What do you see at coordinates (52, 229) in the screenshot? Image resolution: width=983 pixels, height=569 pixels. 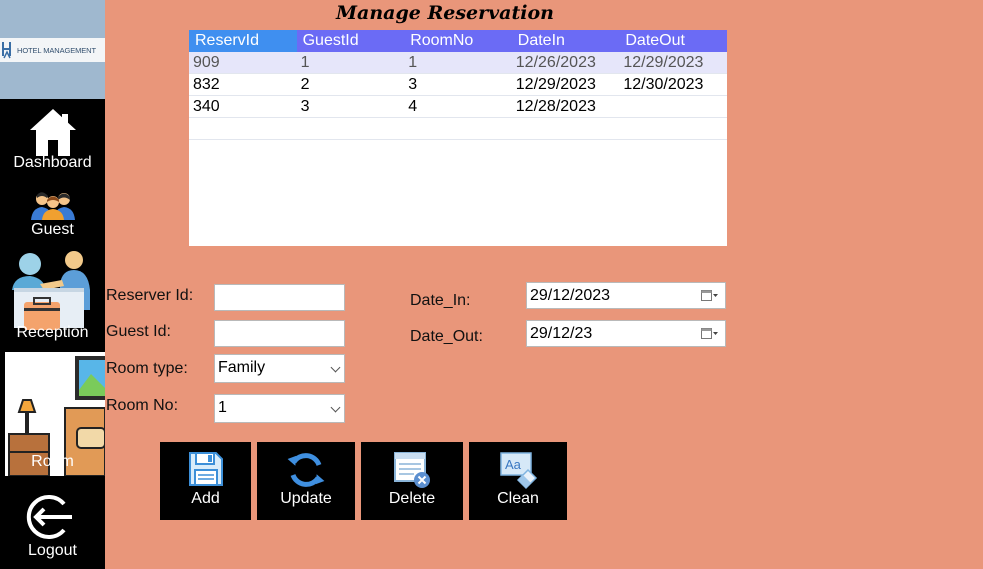 I see `sidebar-item-label: Guest` at bounding box center [52, 229].